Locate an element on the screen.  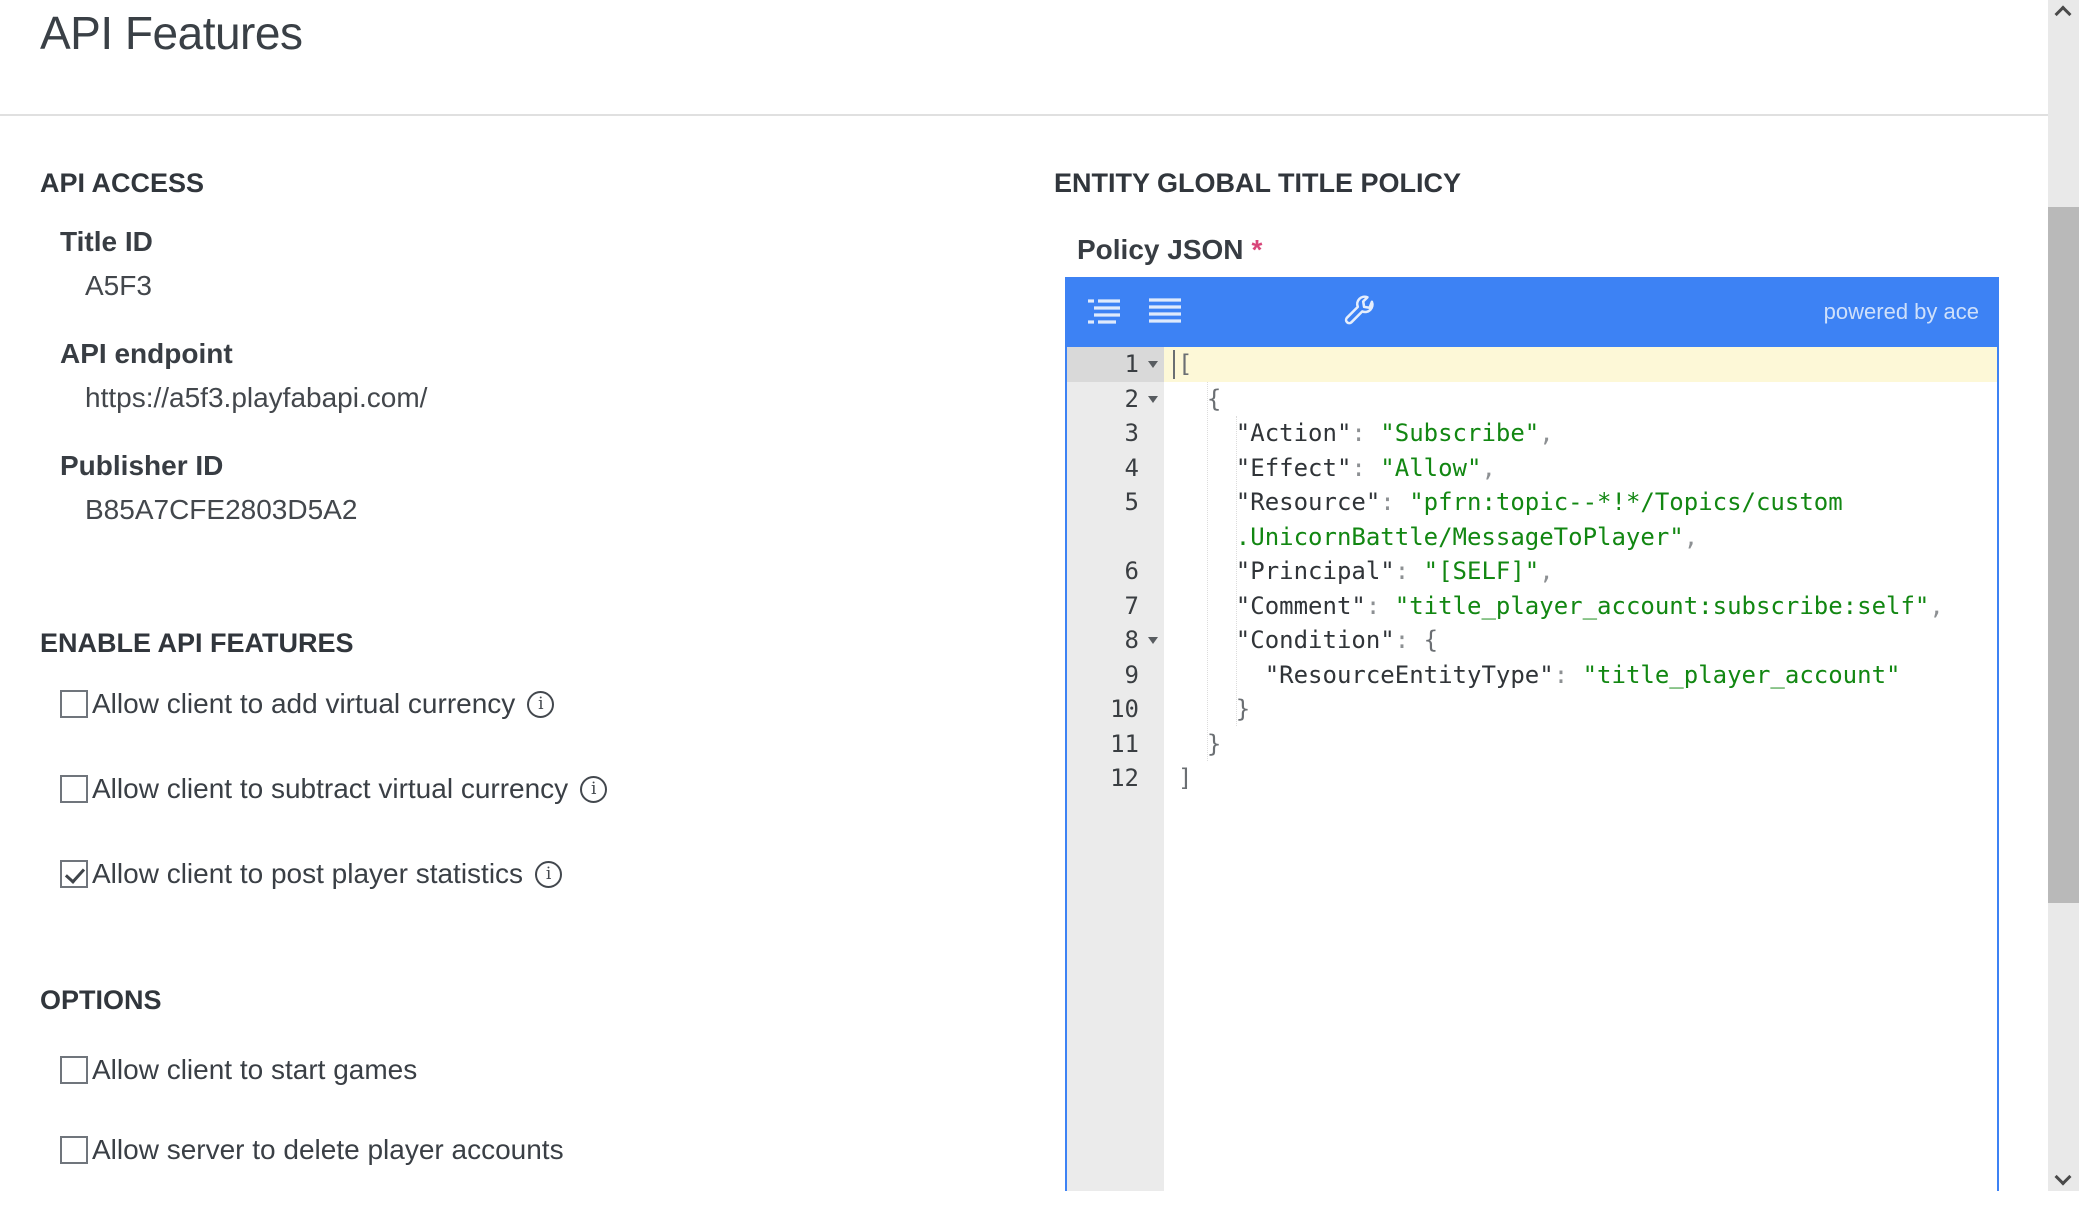
format-lines-icon is located at coordinates (1165, 312).